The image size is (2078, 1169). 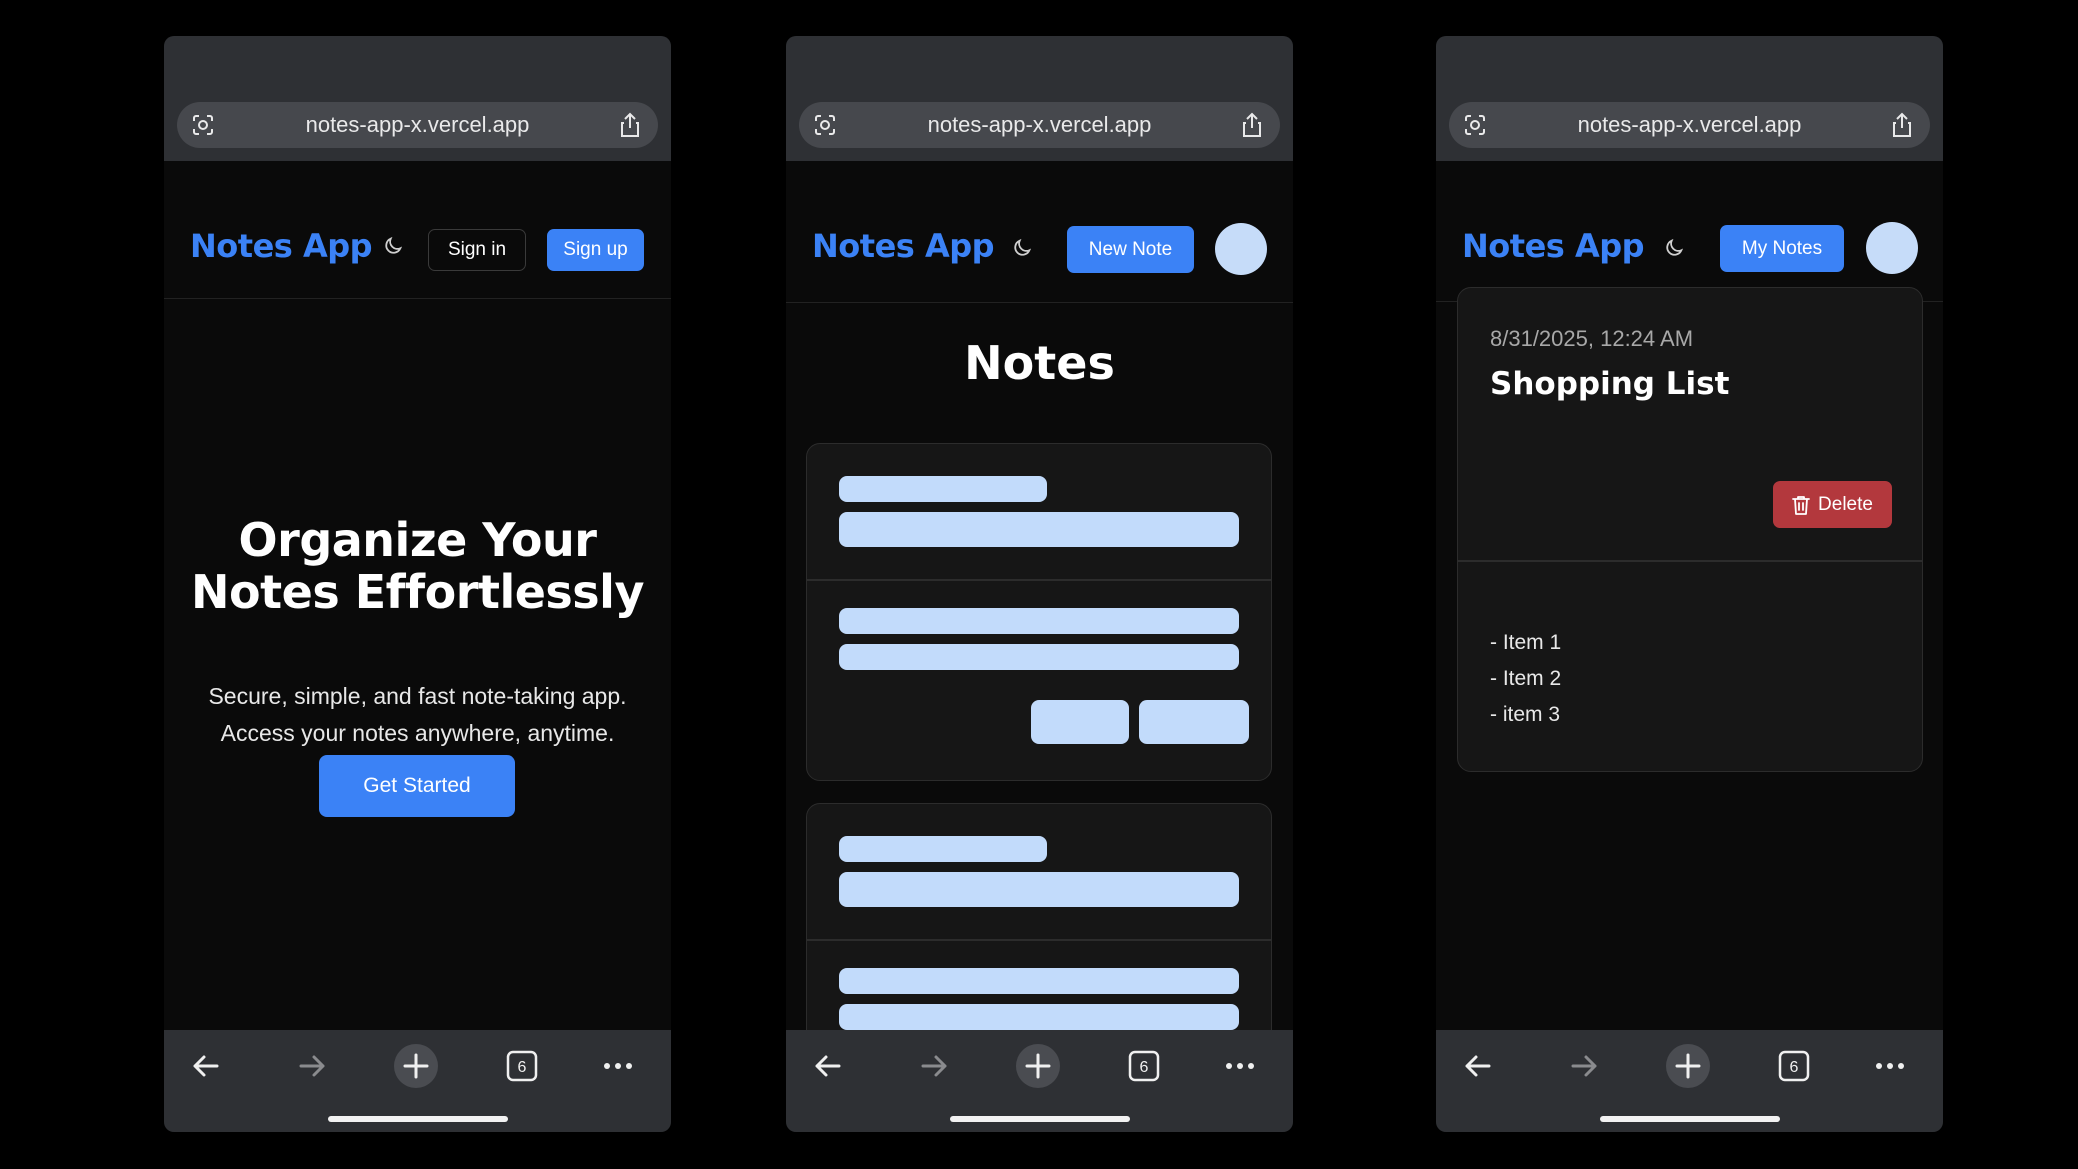 I want to click on hero-title-line1: Organize Your, so click(x=417, y=540).